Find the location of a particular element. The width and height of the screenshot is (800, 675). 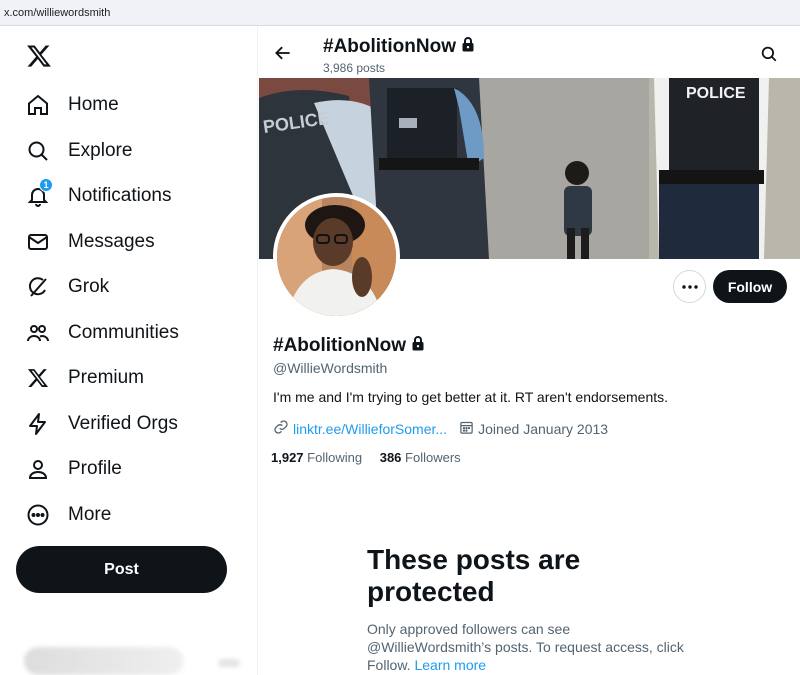

nav-label-profile: Profile is located at coordinates (95, 468).